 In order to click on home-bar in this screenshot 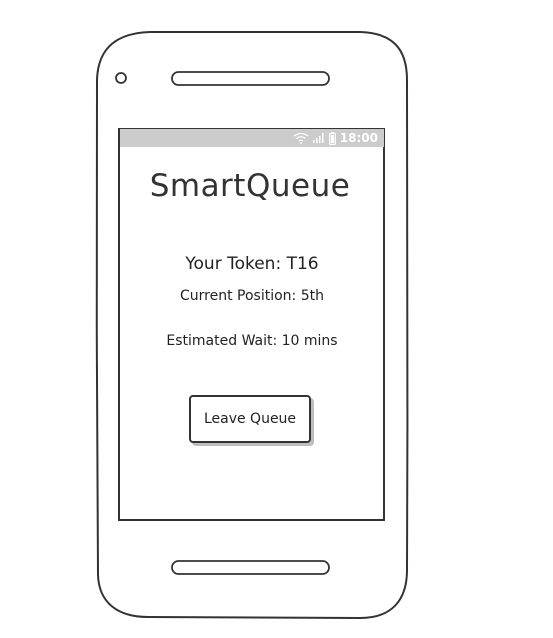, I will do `click(250, 567)`.